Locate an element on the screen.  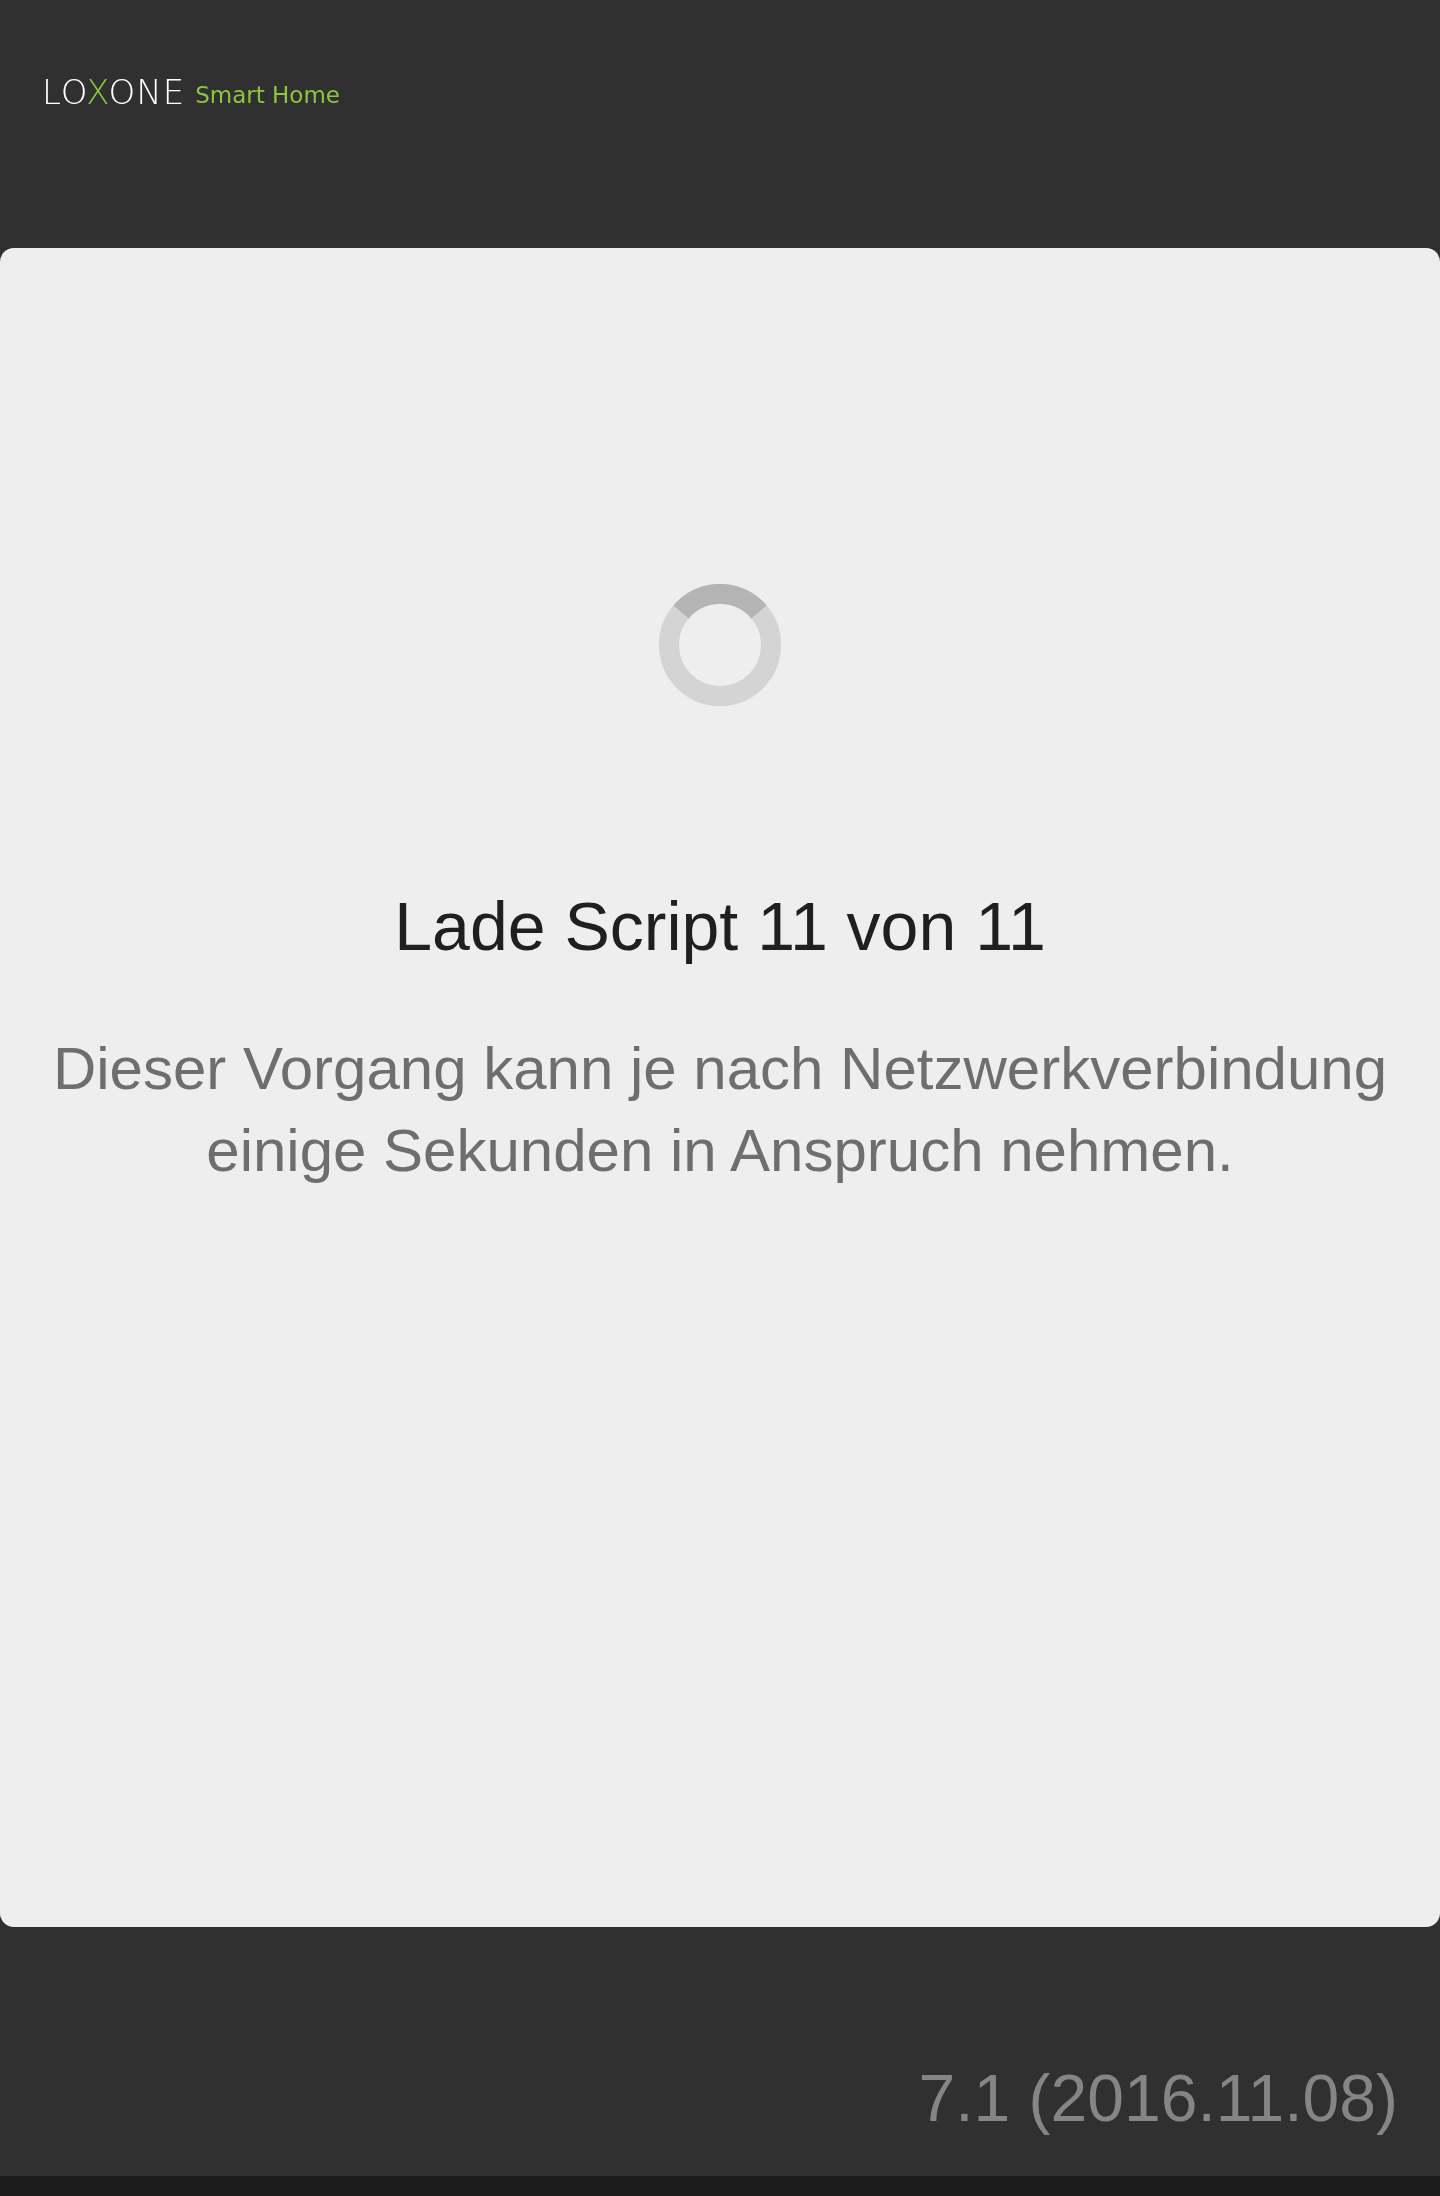
spinner-icon is located at coordinates (720, 645).